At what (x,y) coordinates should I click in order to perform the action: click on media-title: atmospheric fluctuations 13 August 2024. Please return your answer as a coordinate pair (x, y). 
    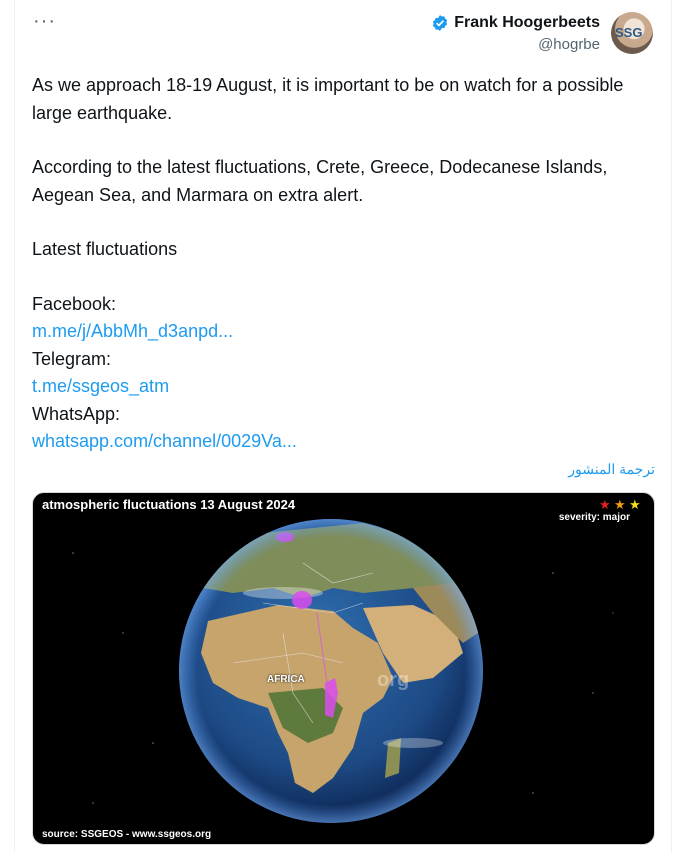
    Looking at the image, I should click on (169, 504).